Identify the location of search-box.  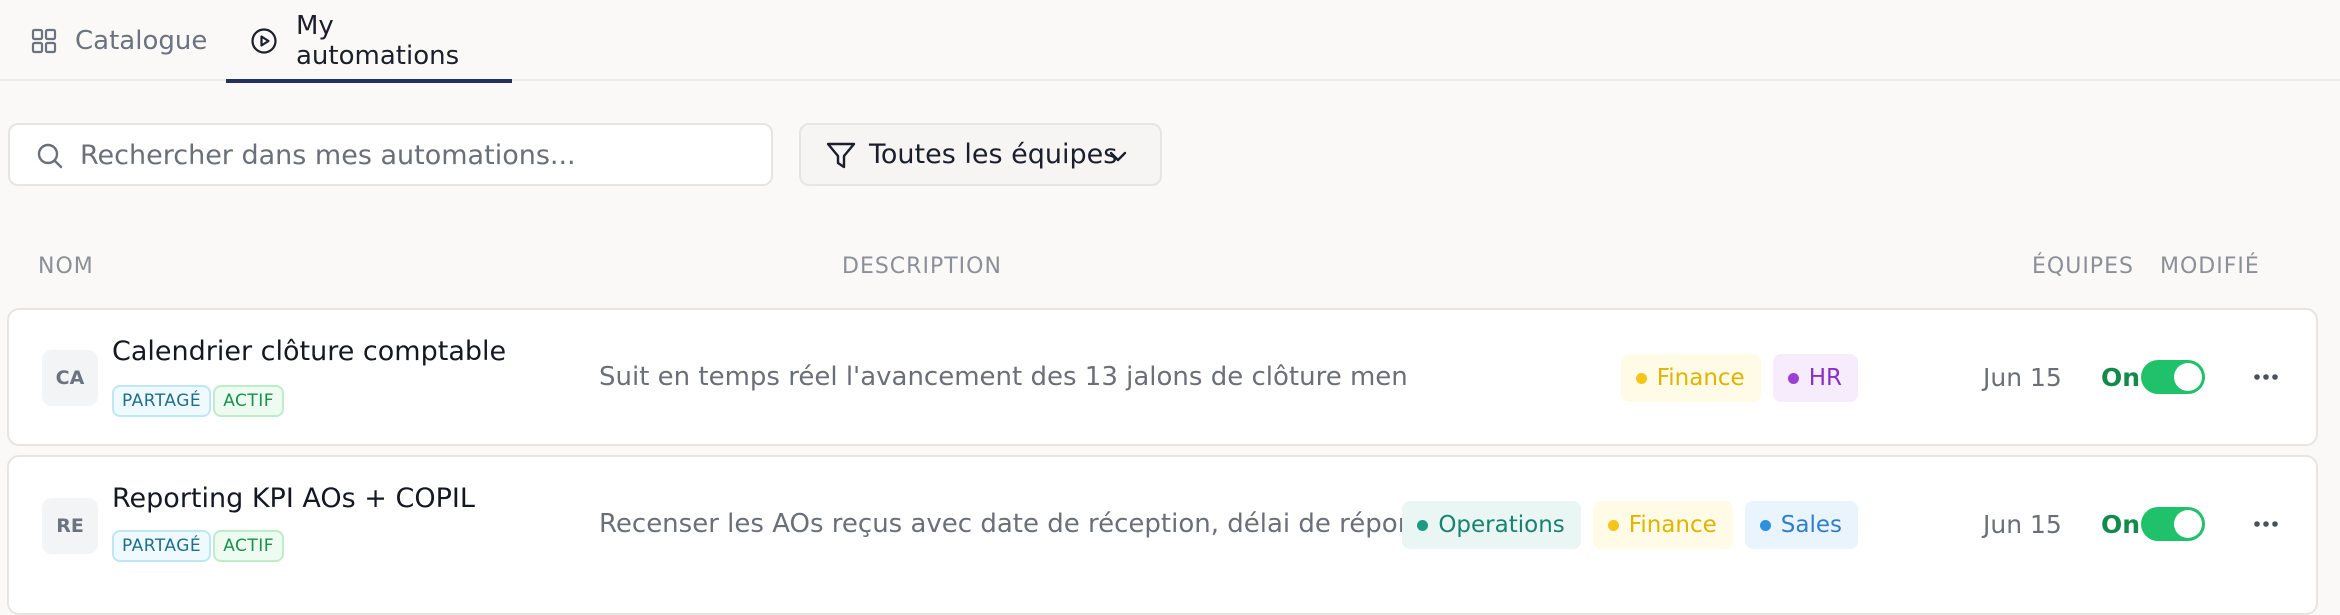
(390, 154).